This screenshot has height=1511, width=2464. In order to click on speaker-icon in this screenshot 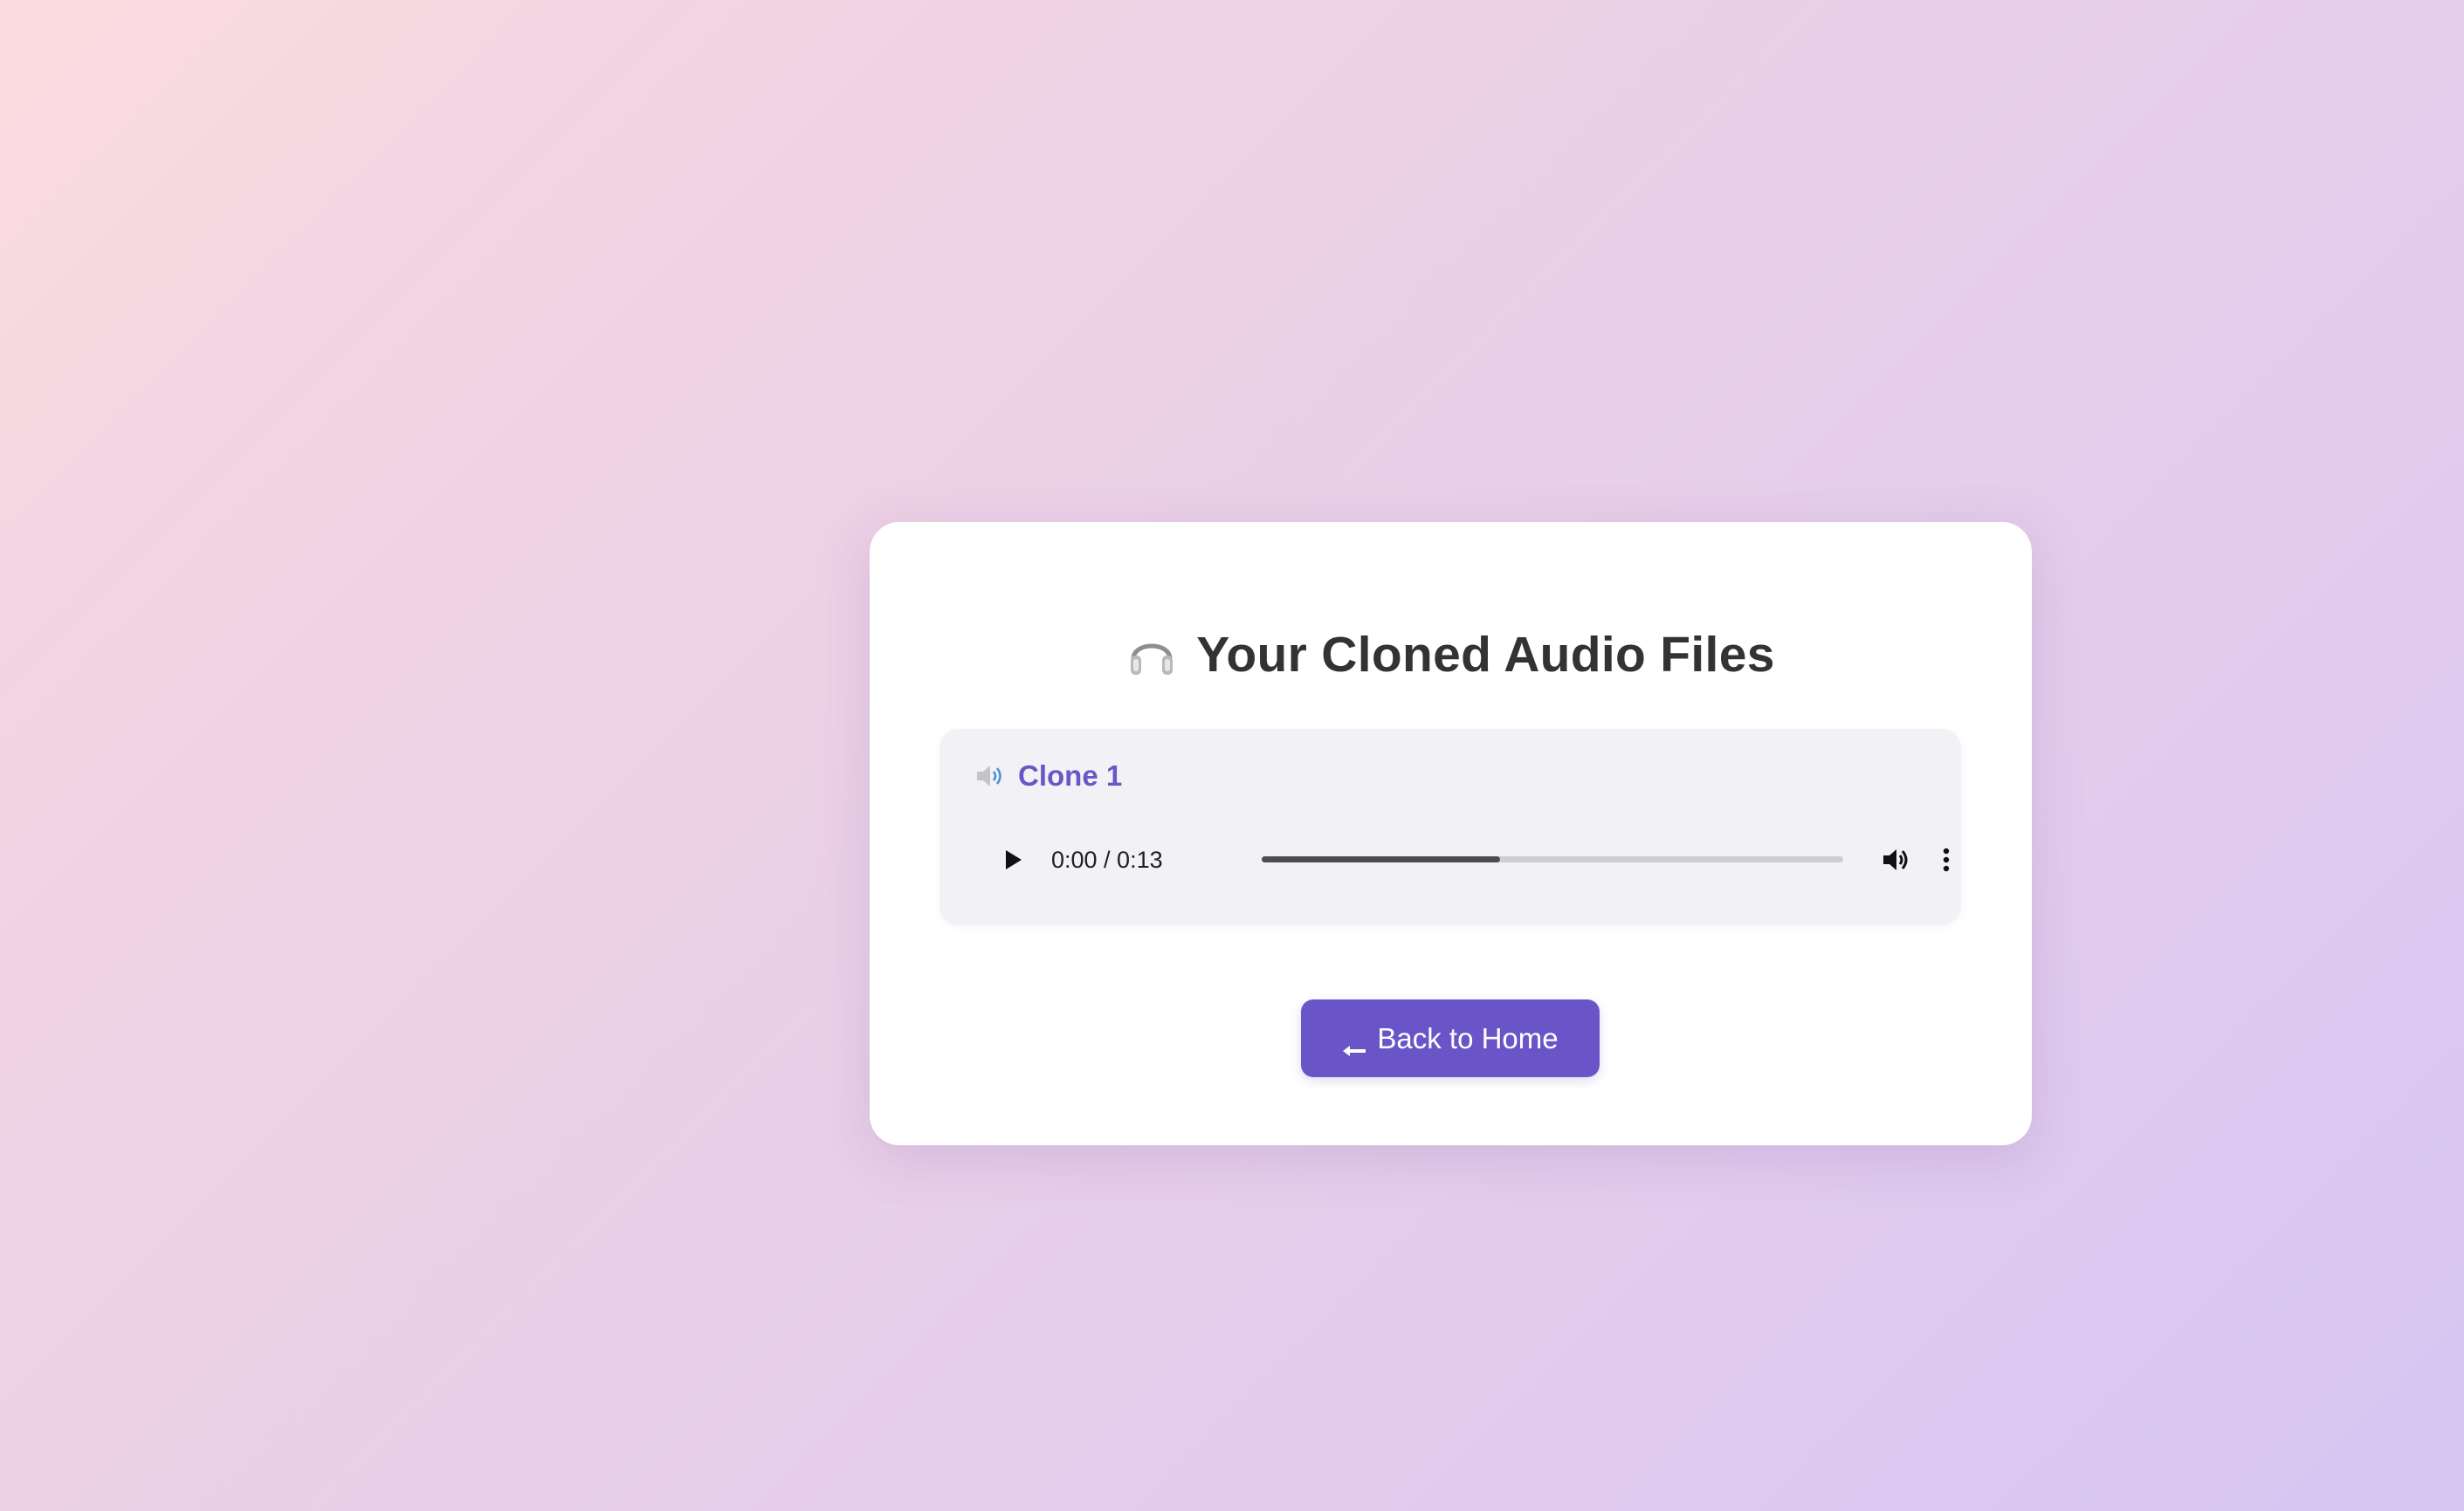, I will do `click(990, 776)`.